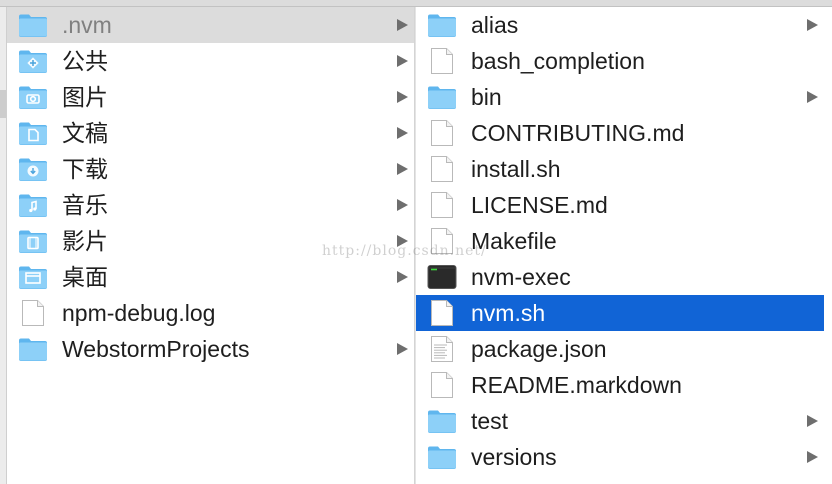  What do you see at coordinates (620, 169) in the screenshot?
I see `file-row: install.sh` at bounding box center [620, 169].